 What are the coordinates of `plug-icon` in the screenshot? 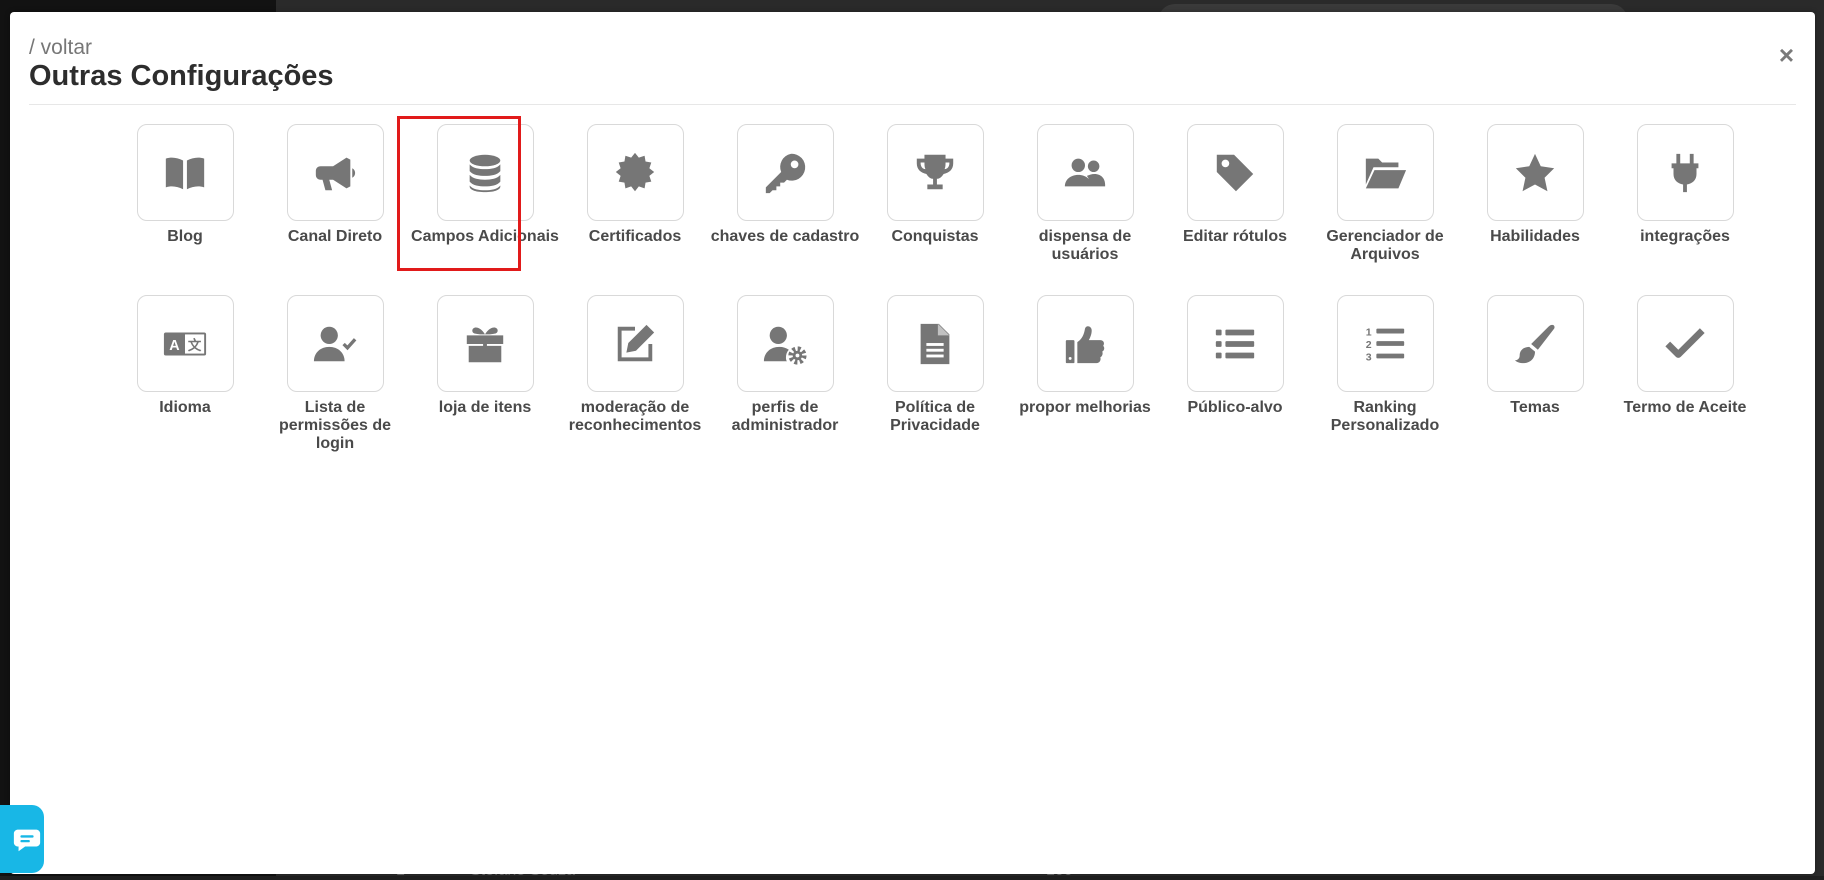 It's located at (1685, 172).